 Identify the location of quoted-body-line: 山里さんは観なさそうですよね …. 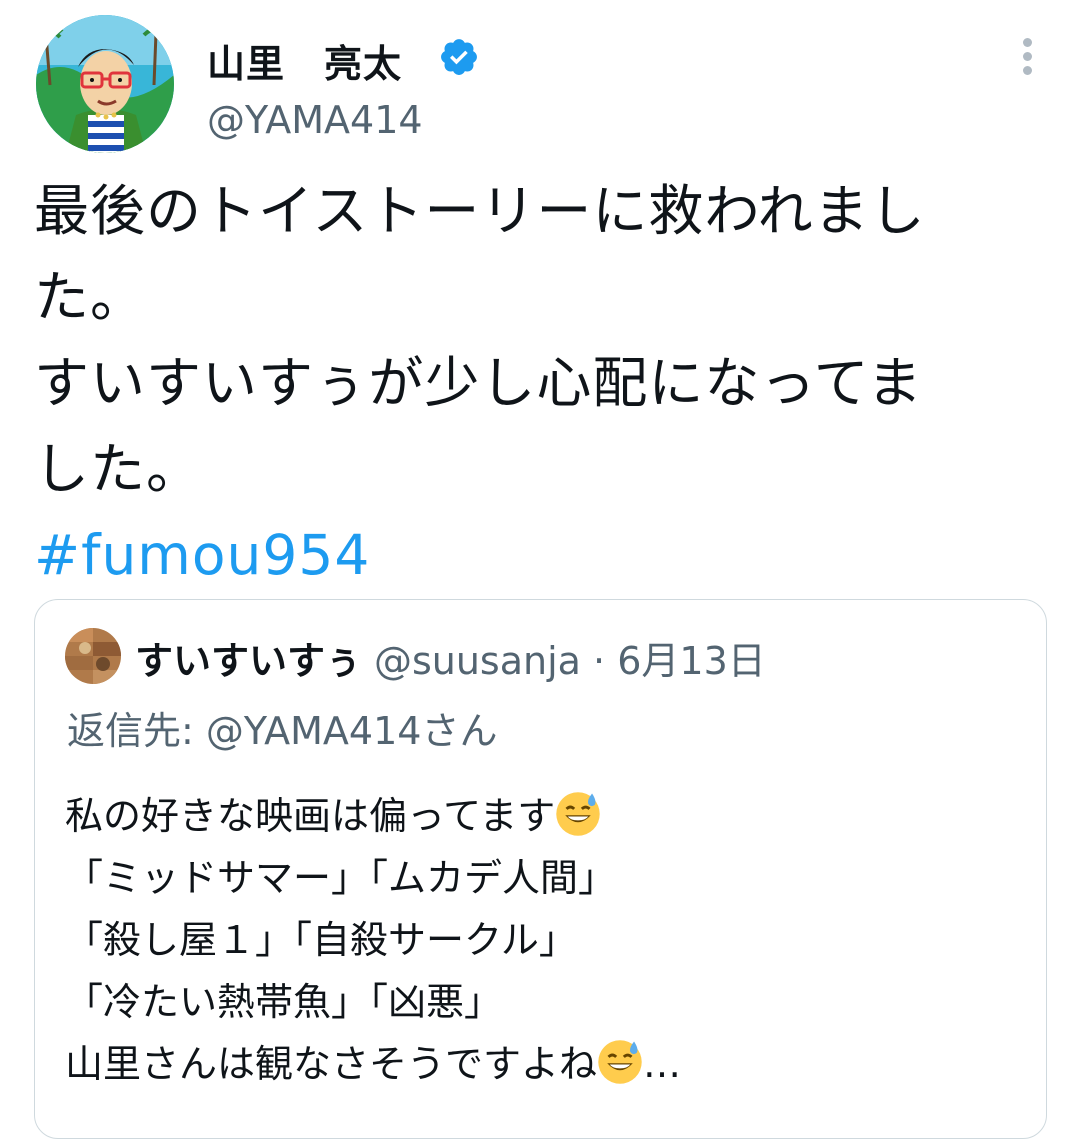
(373, 1064).